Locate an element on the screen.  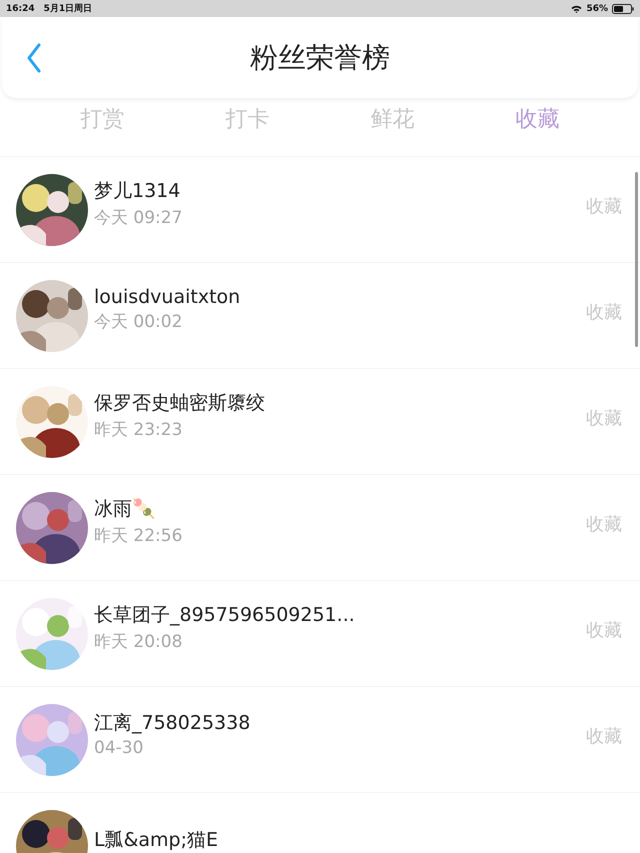
tab: 打卡 is located at coordinates (248, 125).